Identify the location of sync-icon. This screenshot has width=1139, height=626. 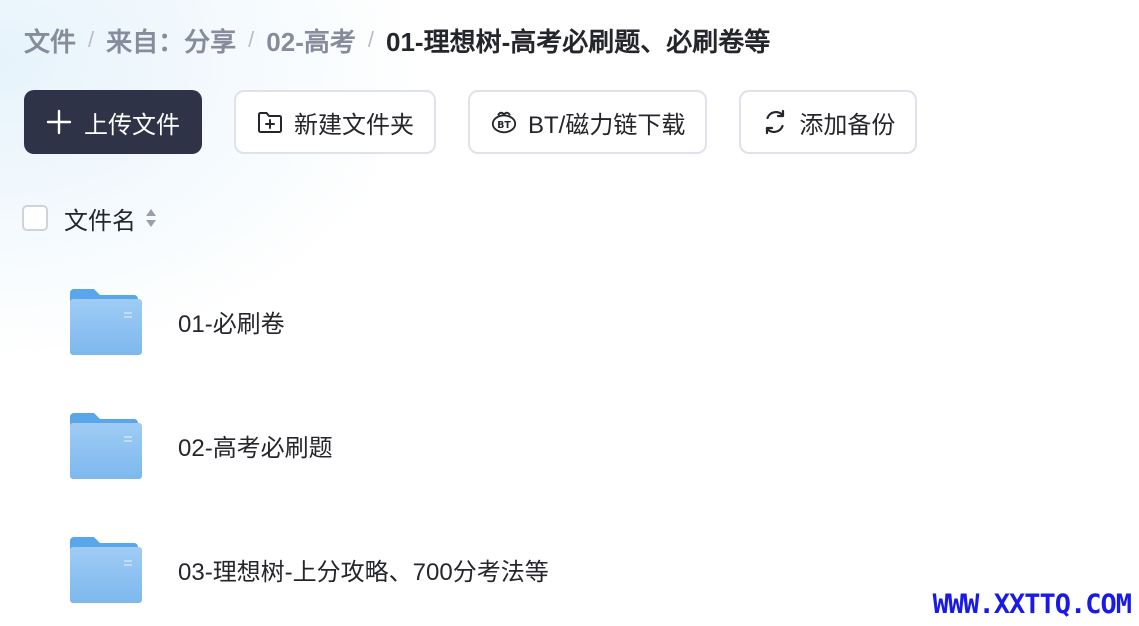
(775, 122).